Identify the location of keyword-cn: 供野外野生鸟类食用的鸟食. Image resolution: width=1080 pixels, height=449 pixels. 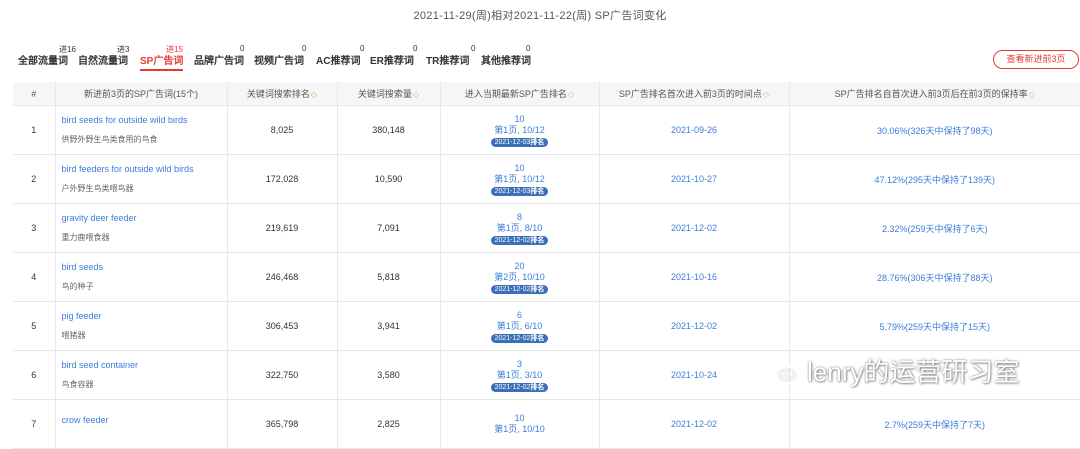
(109, 139).